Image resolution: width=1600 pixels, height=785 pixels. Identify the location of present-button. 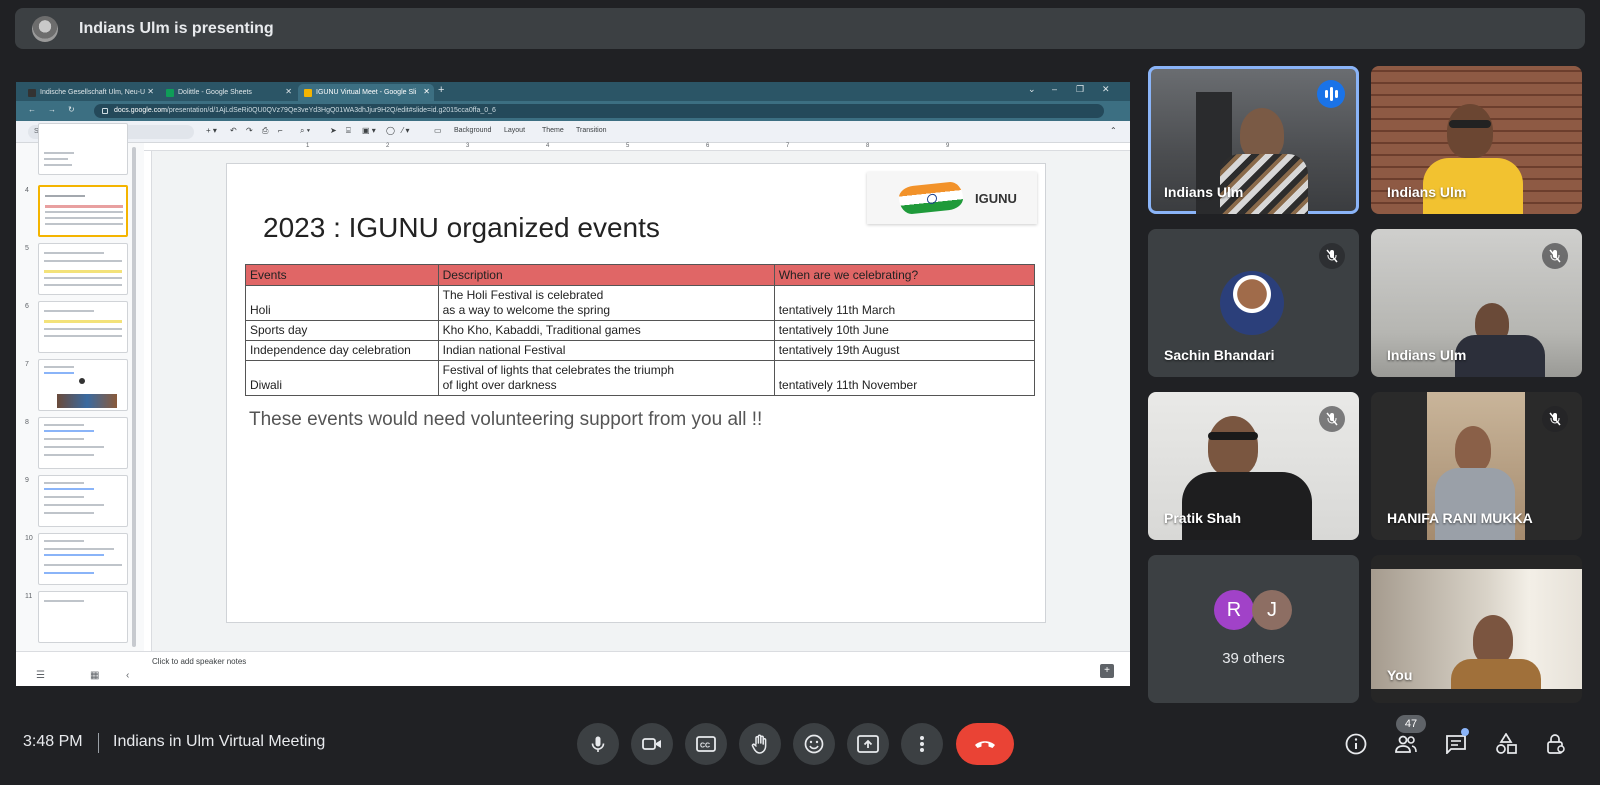
(868, 744).